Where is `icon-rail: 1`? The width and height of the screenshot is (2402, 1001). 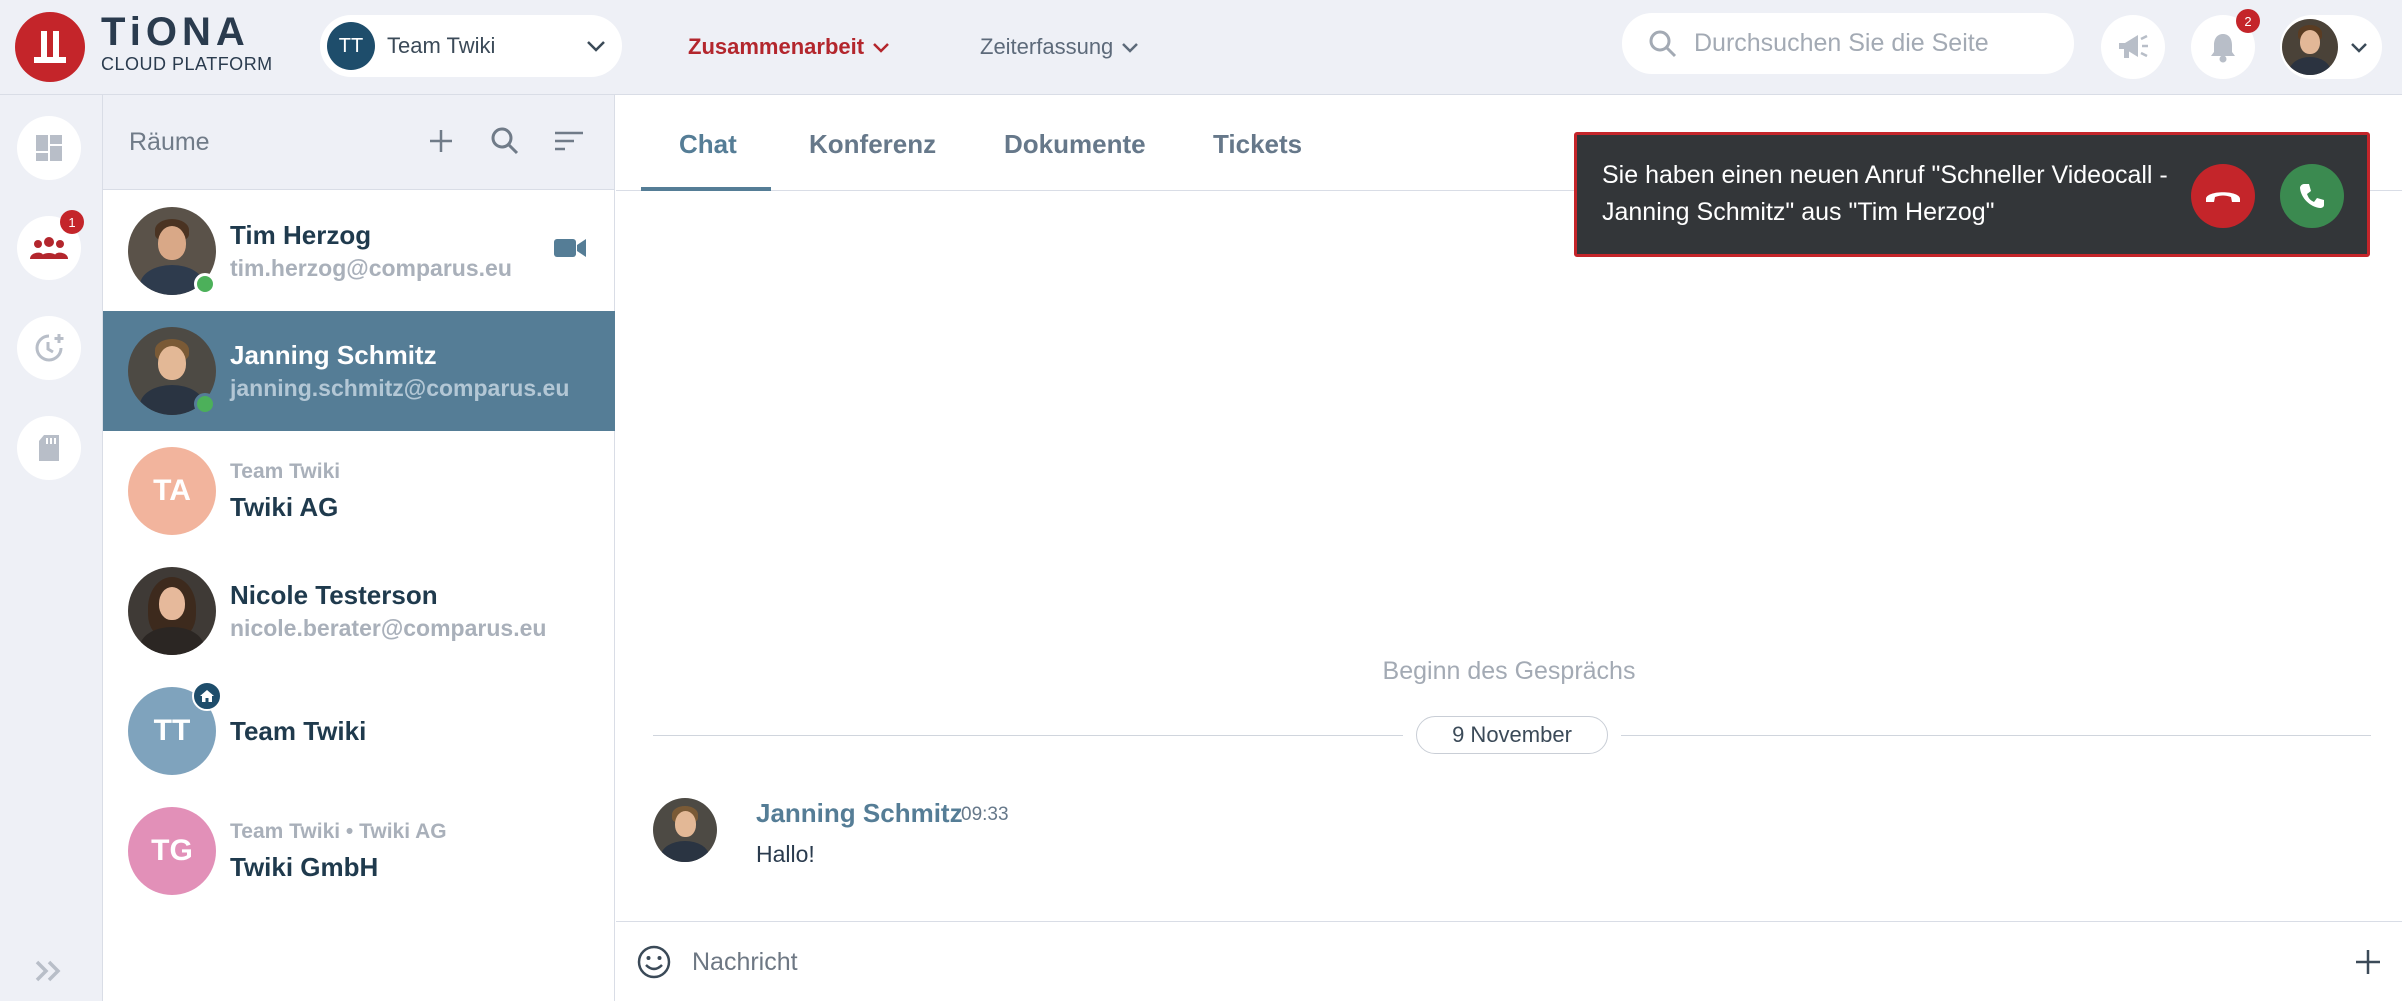
icon-rail: 1 is located at coordinates (51, 548).